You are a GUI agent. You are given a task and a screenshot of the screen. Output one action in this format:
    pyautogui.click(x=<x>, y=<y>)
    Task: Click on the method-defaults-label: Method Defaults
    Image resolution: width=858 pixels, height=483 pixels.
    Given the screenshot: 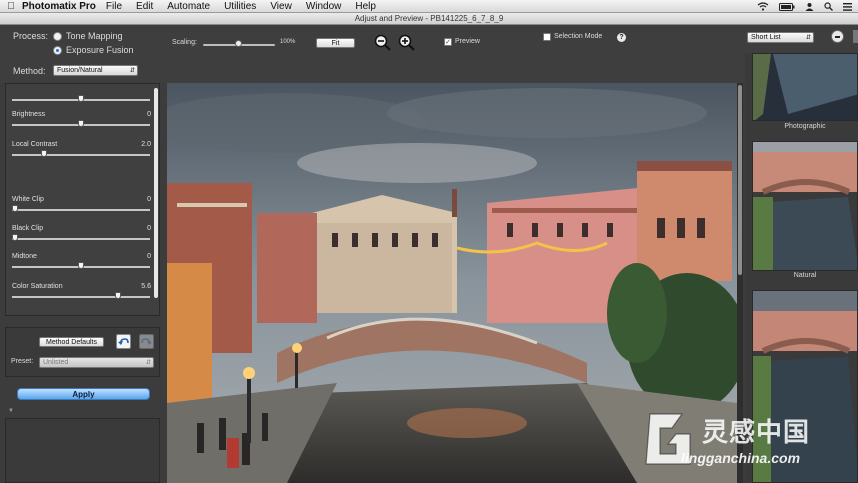 What is the action you would take?
    pyautogui.click(x=71, y=342)
    